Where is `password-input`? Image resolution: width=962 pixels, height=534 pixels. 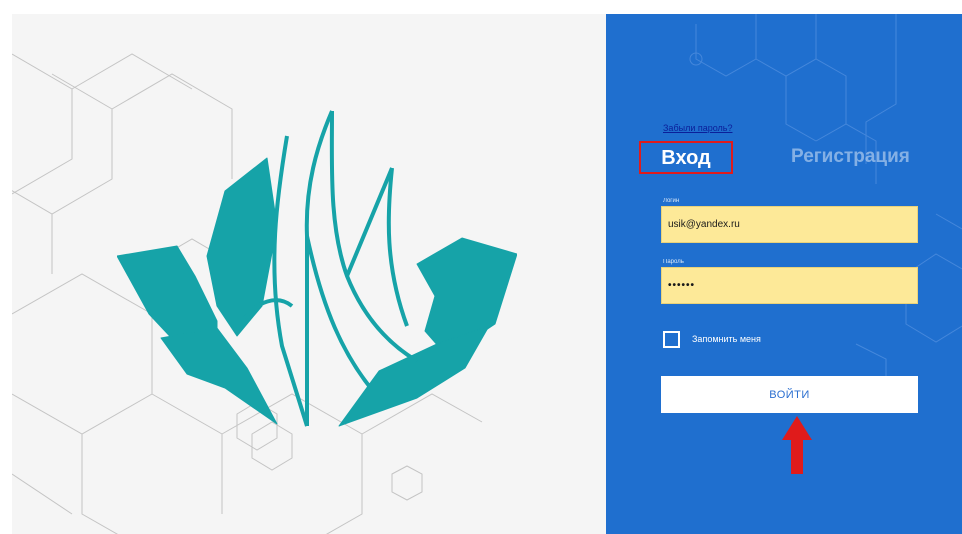
password-input is located at coordinates (789, 285).